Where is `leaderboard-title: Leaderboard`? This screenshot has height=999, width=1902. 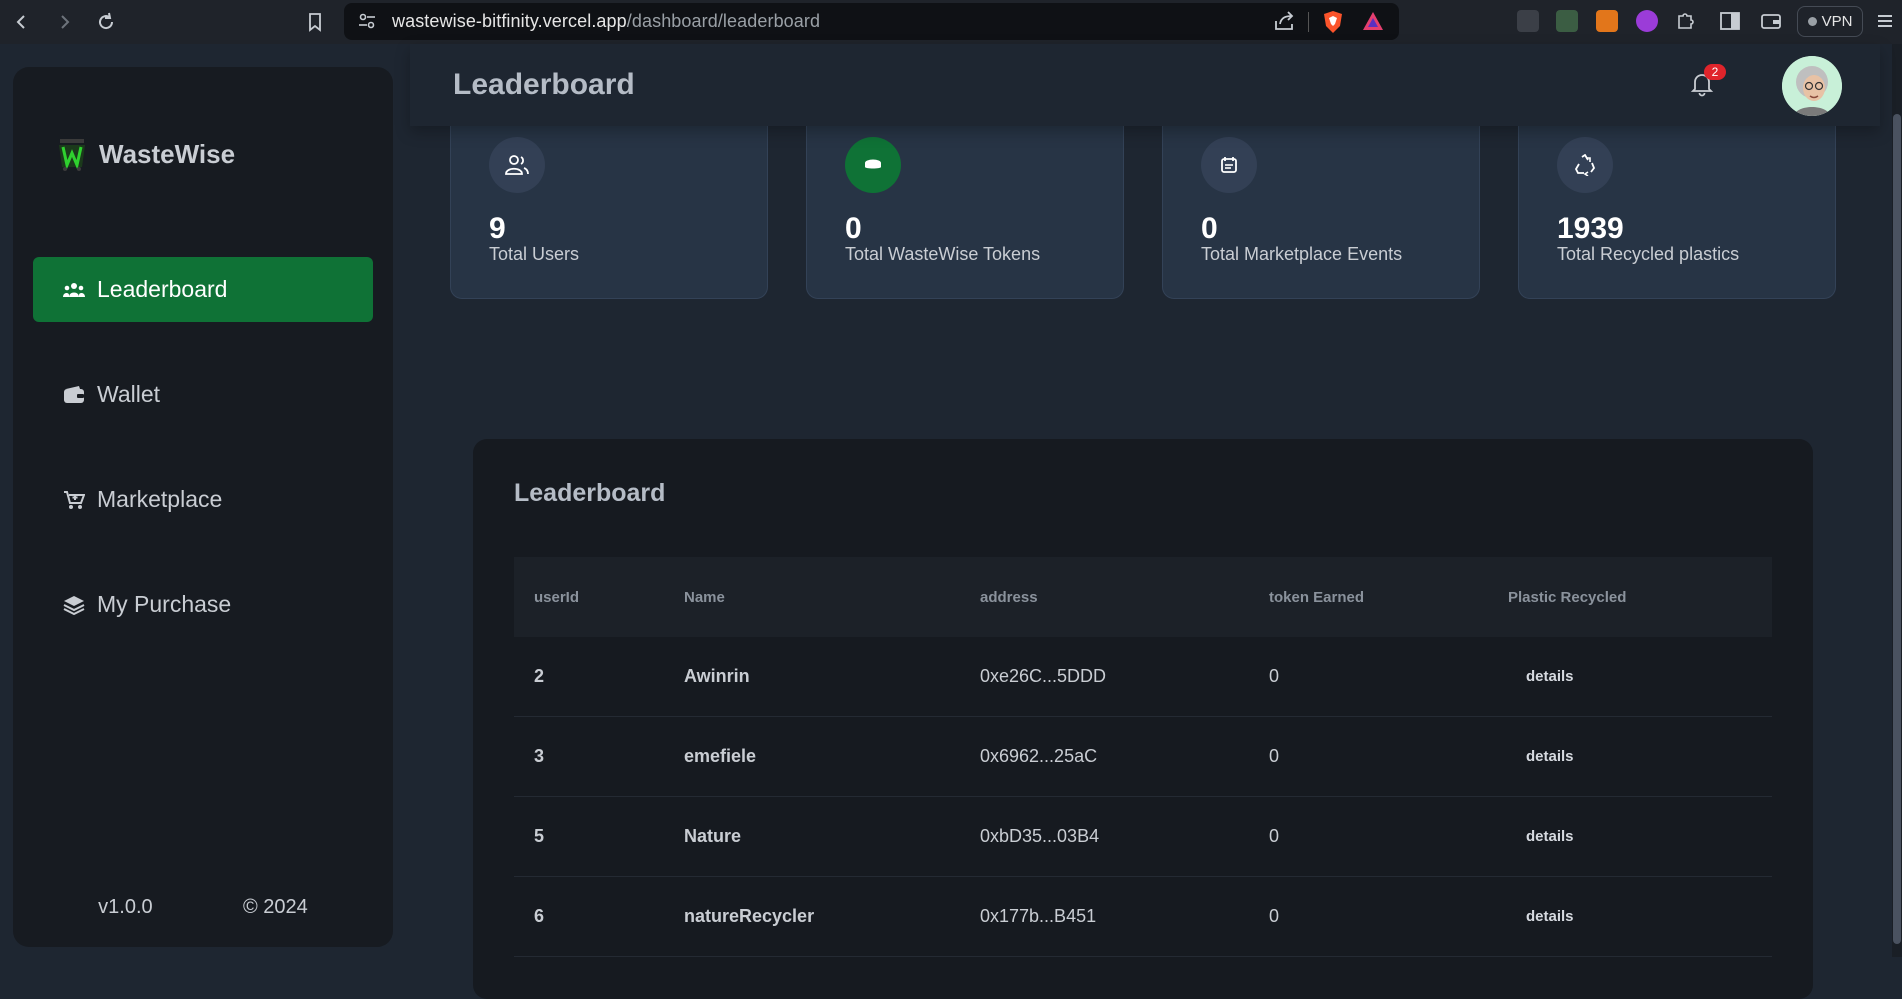
leaderboard-title: Leaderboard is located at coordinates (590, 493).